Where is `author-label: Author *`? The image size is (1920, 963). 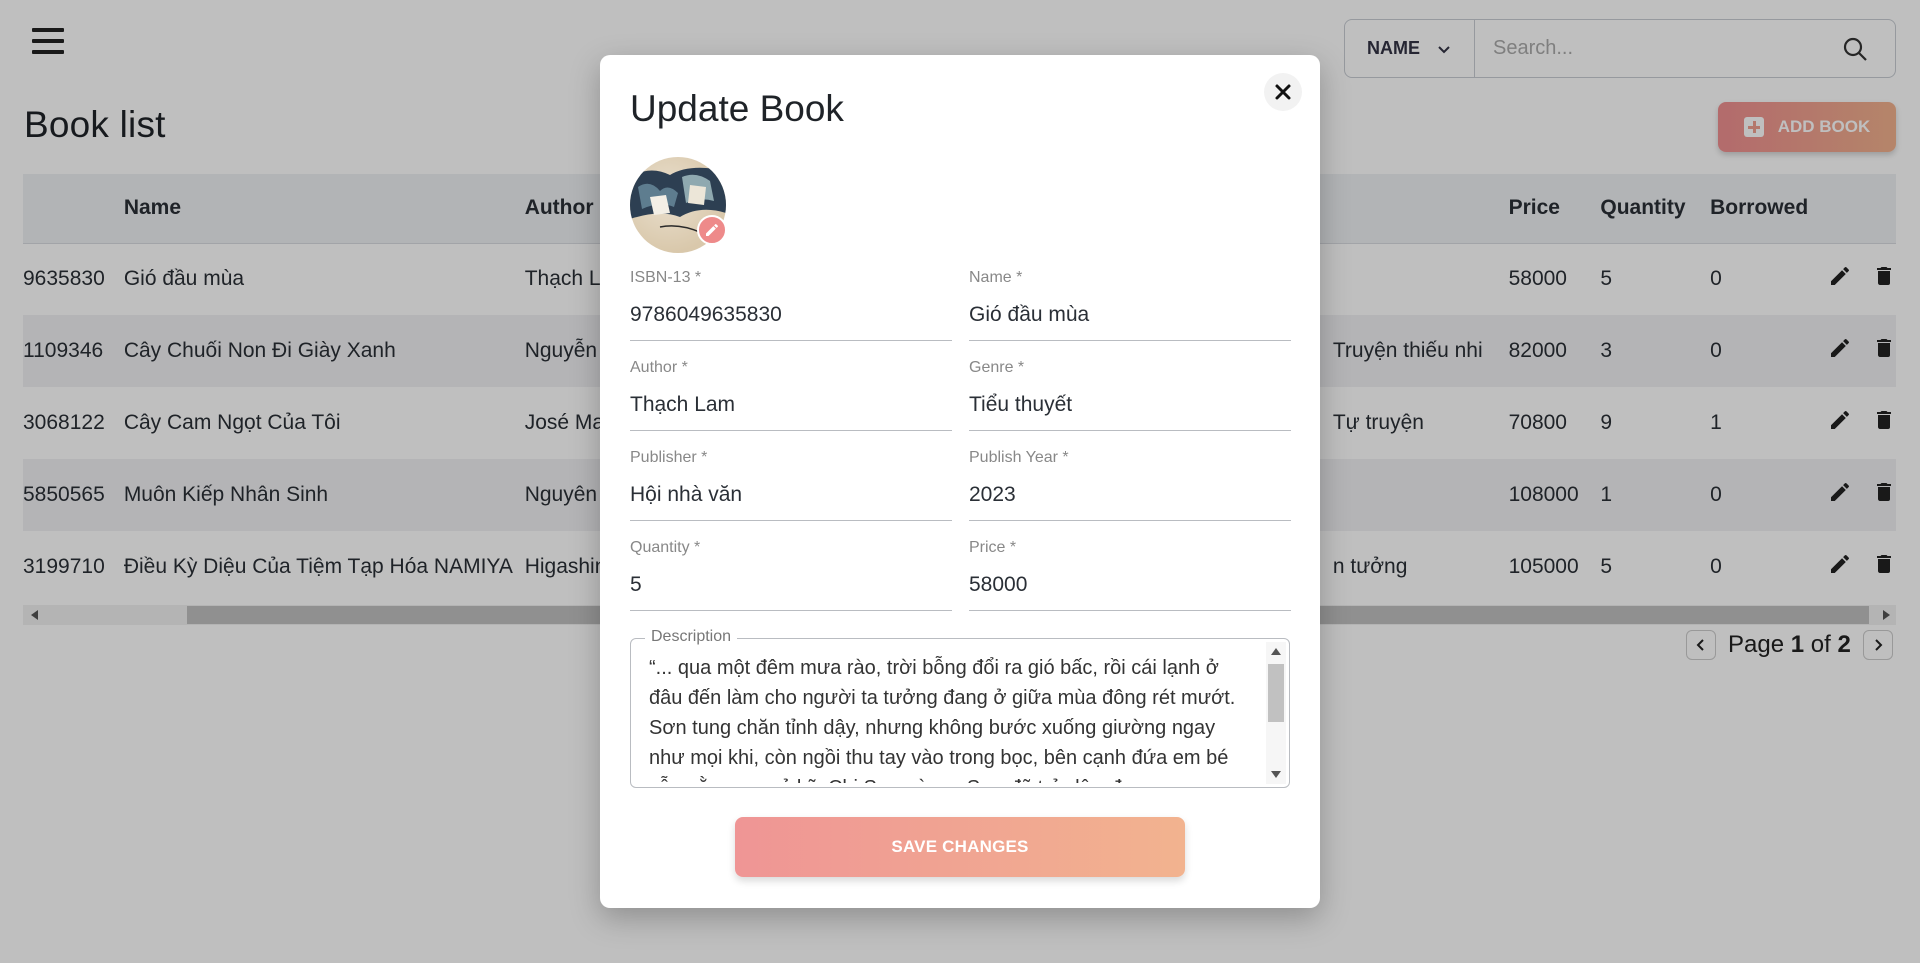
author-label: Author * is located at coordinates (659, 367).